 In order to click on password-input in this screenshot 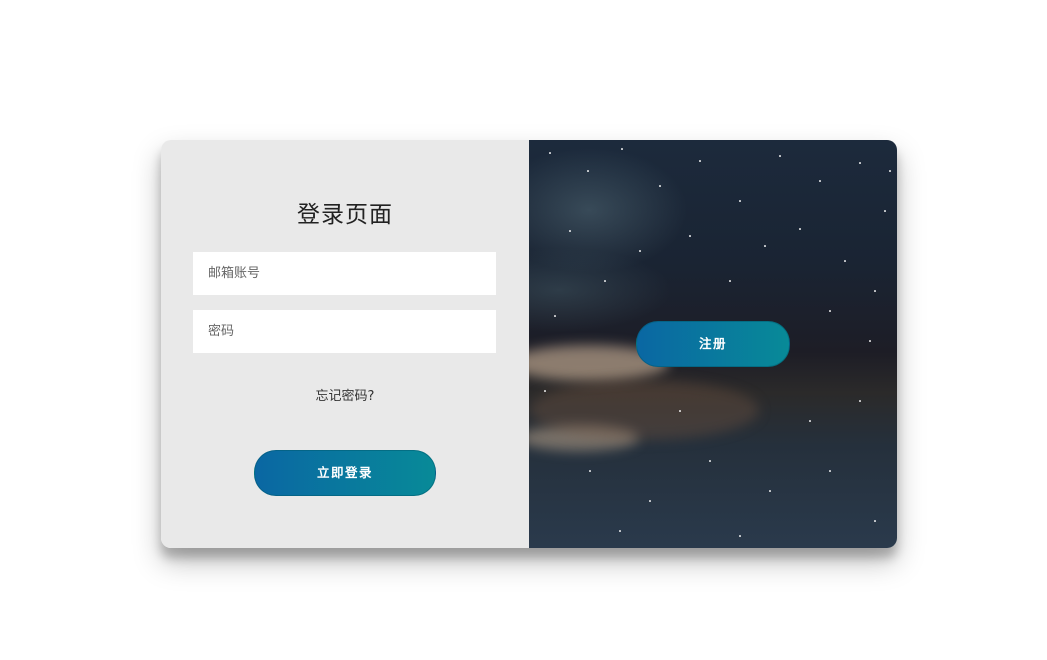, I will do `click(344, 331)`.